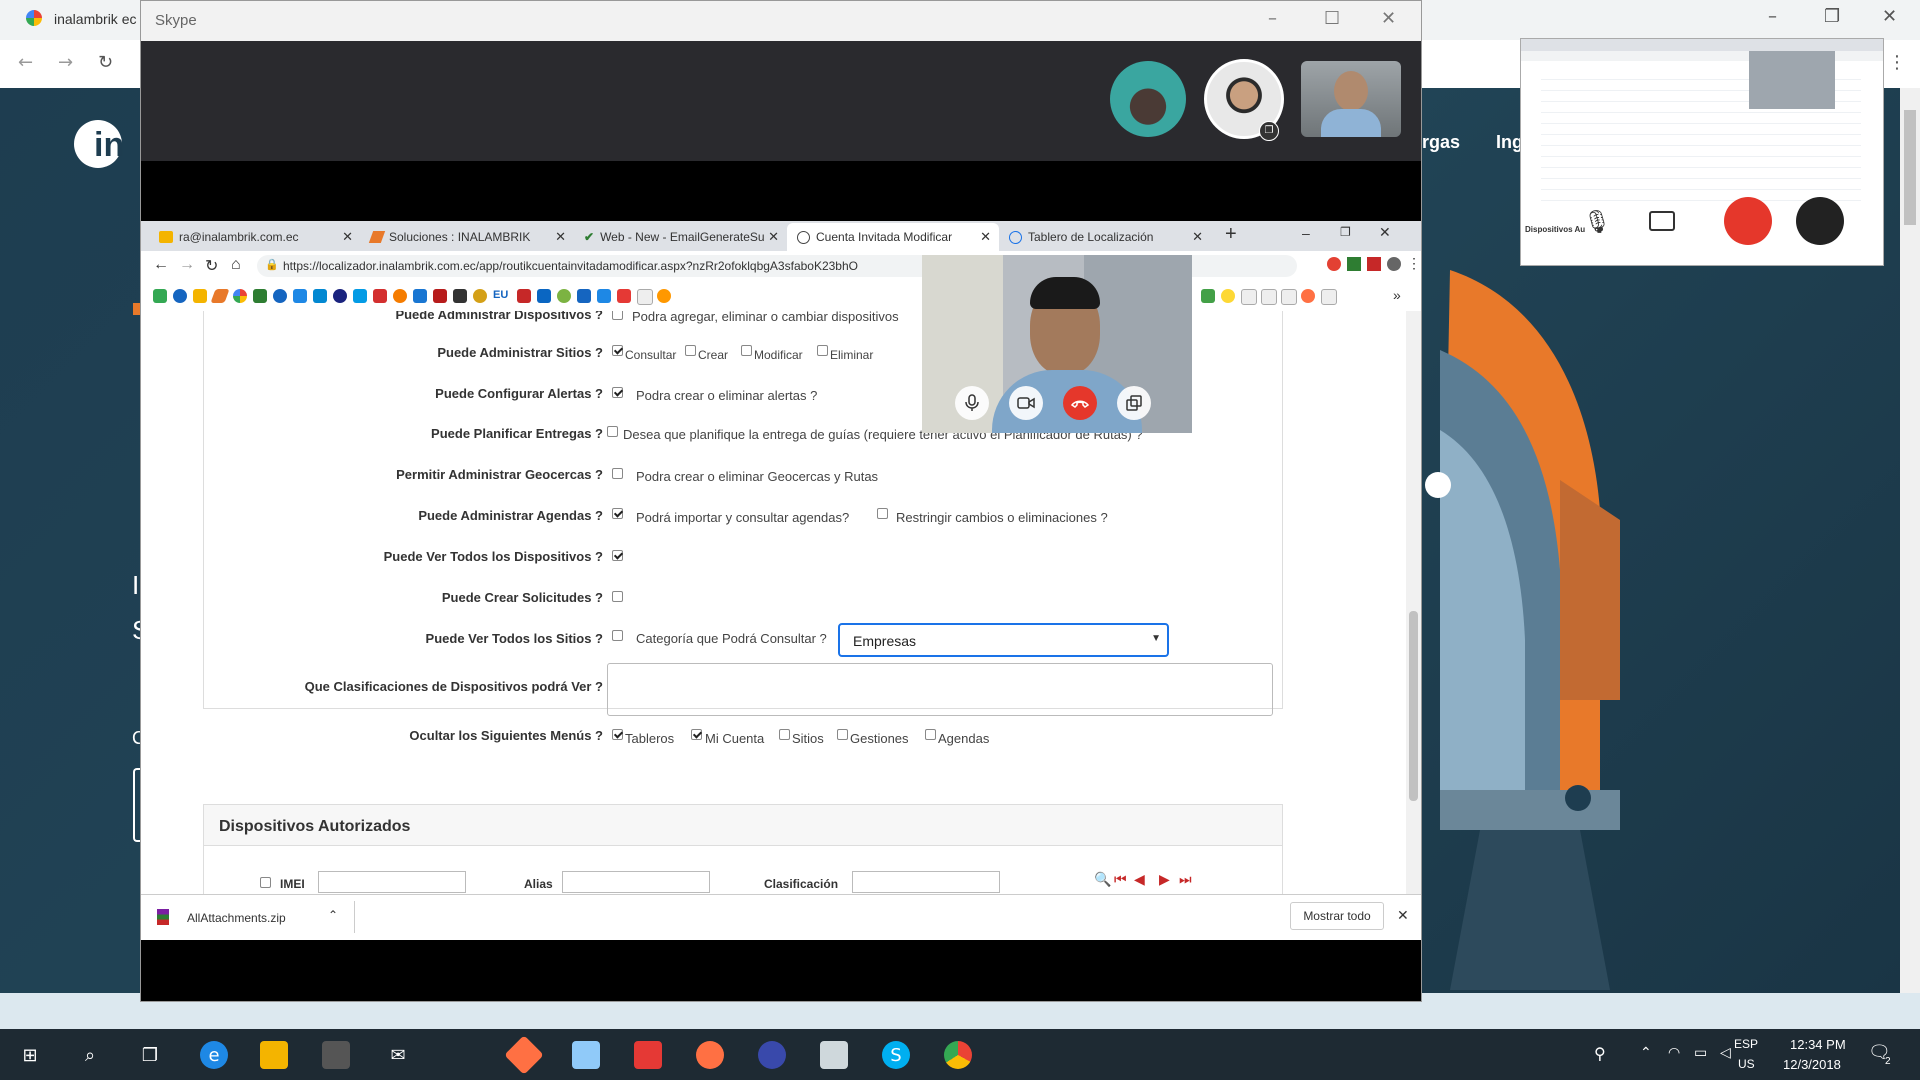 The height and width of the screenshot is (1080, 1920). Describe the element at coordinates (274, 1055) in the screenshot. I see `file-explorer-icon` at that location.